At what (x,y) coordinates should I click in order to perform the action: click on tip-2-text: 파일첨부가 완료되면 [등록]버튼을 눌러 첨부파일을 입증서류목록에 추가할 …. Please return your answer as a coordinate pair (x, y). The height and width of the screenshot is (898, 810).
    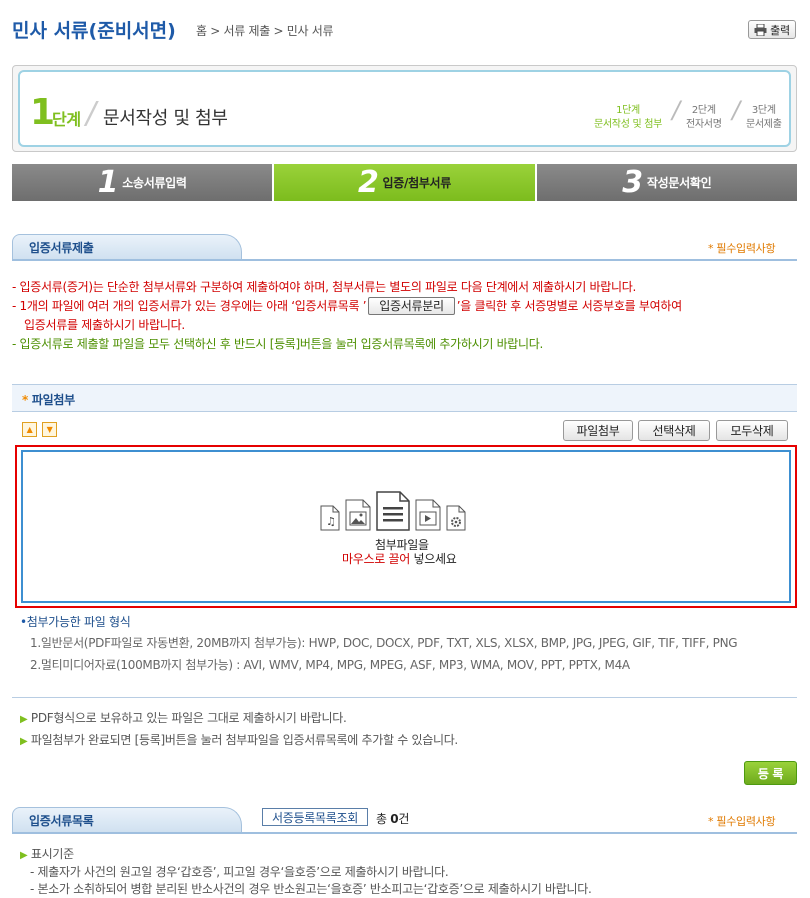
    Looking at the image, I should click on (244, 740).